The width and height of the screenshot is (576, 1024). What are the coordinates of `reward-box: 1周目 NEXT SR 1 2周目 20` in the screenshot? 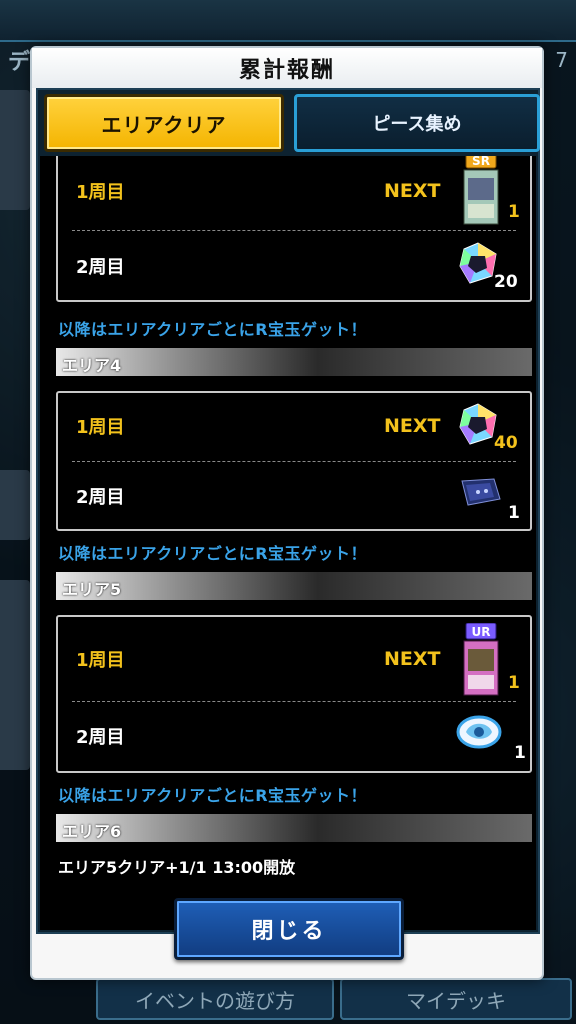 It's located at (294, 229).